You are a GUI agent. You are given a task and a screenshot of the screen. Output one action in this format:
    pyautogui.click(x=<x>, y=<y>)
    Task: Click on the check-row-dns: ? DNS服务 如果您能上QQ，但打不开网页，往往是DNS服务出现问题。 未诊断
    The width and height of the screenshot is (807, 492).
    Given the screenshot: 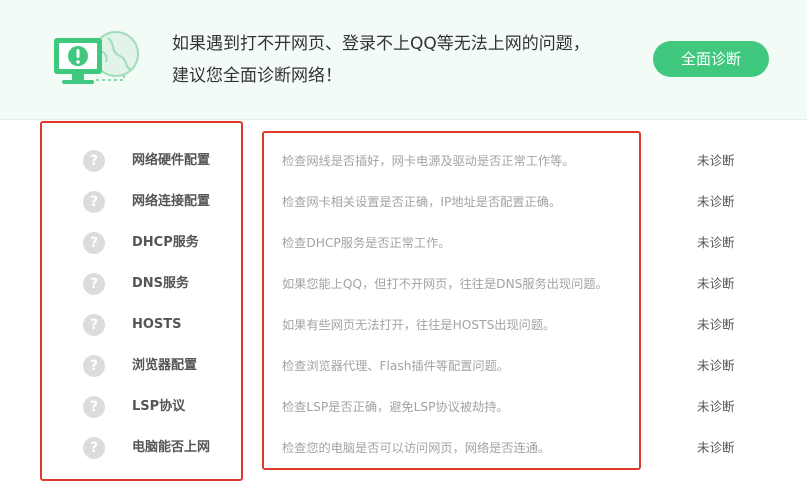 What is the action you would take?
    pyautogui.click(x=403, y=283)
    